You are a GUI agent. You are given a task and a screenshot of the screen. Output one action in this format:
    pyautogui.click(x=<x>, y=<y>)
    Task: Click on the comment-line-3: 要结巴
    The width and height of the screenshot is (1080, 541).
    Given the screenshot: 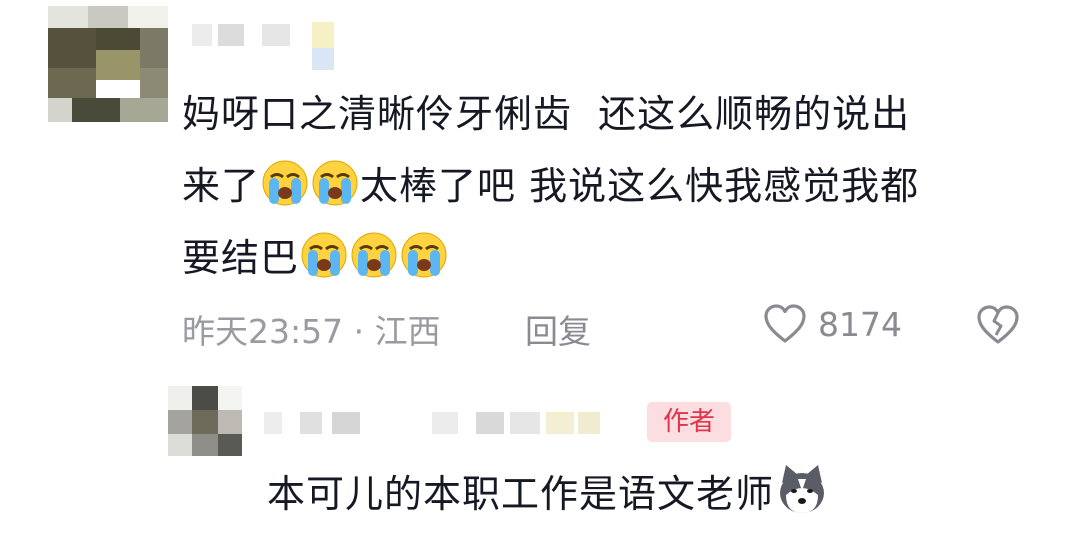 What is the action you would take?
    pyautogui.click(x=612, y=258)
    